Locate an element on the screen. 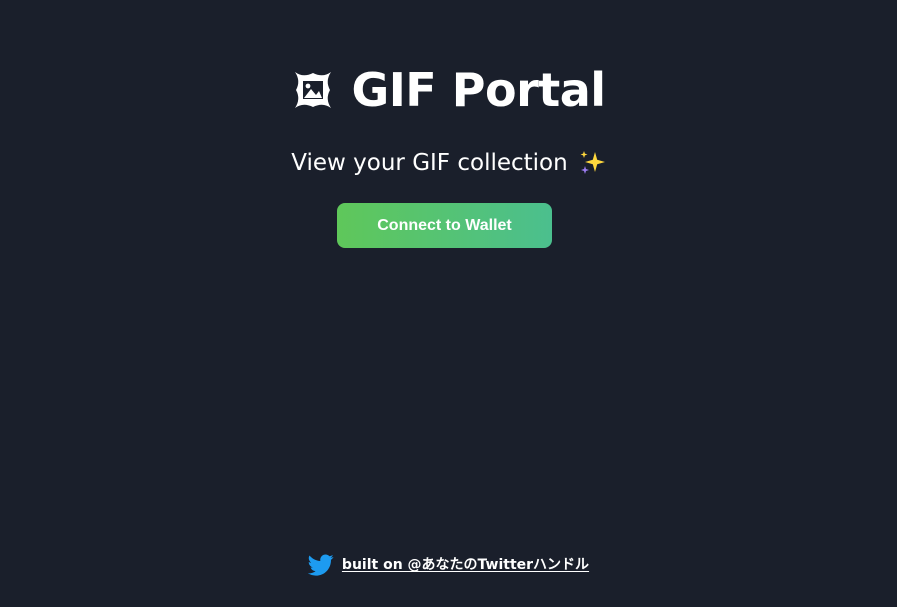 The image size is (897, 607). connect-wallet-button: Connect to Wallet is located at coordinates (444, 225).